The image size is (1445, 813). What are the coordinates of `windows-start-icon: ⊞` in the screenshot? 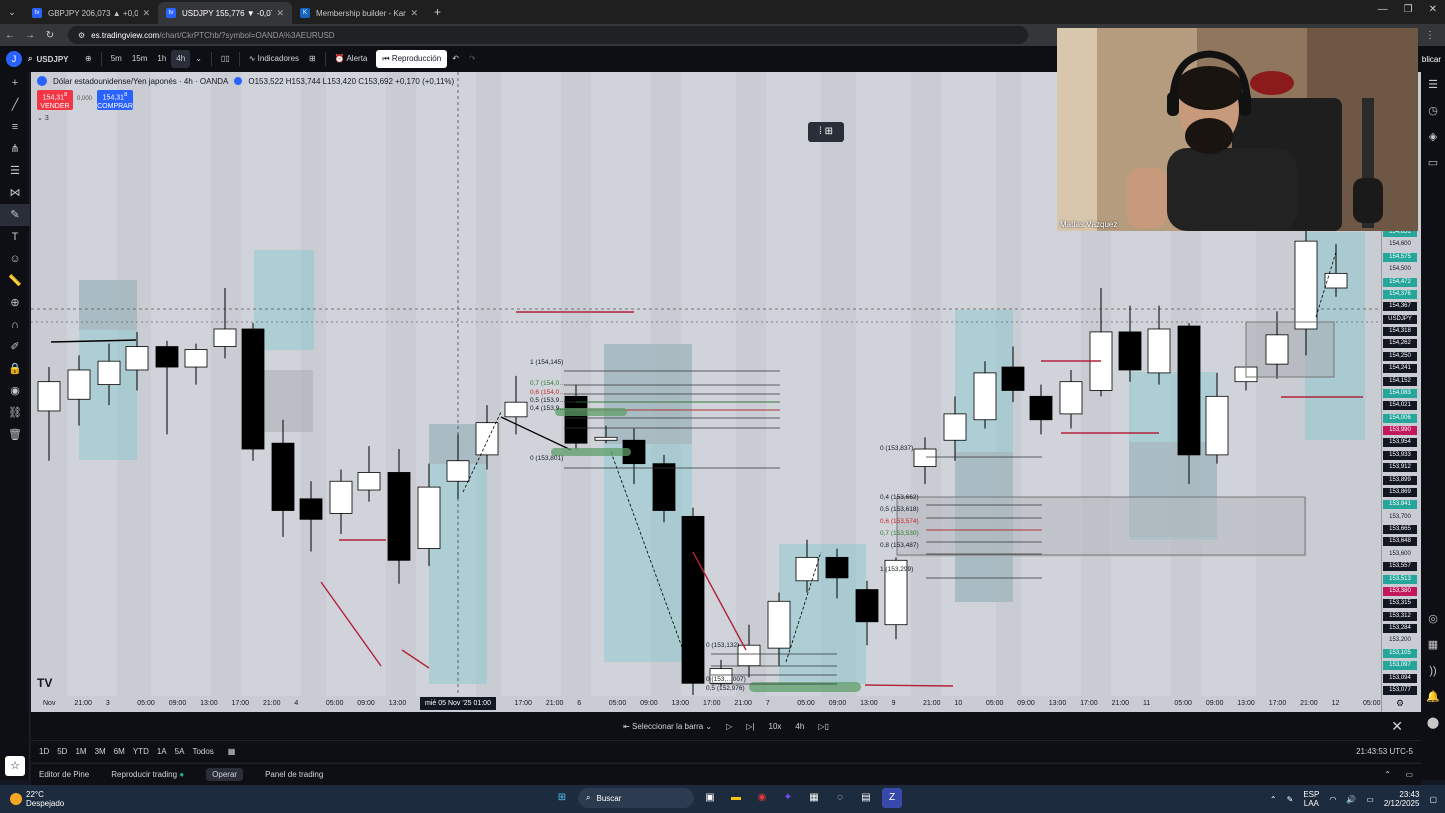 It's located at (562, 798).